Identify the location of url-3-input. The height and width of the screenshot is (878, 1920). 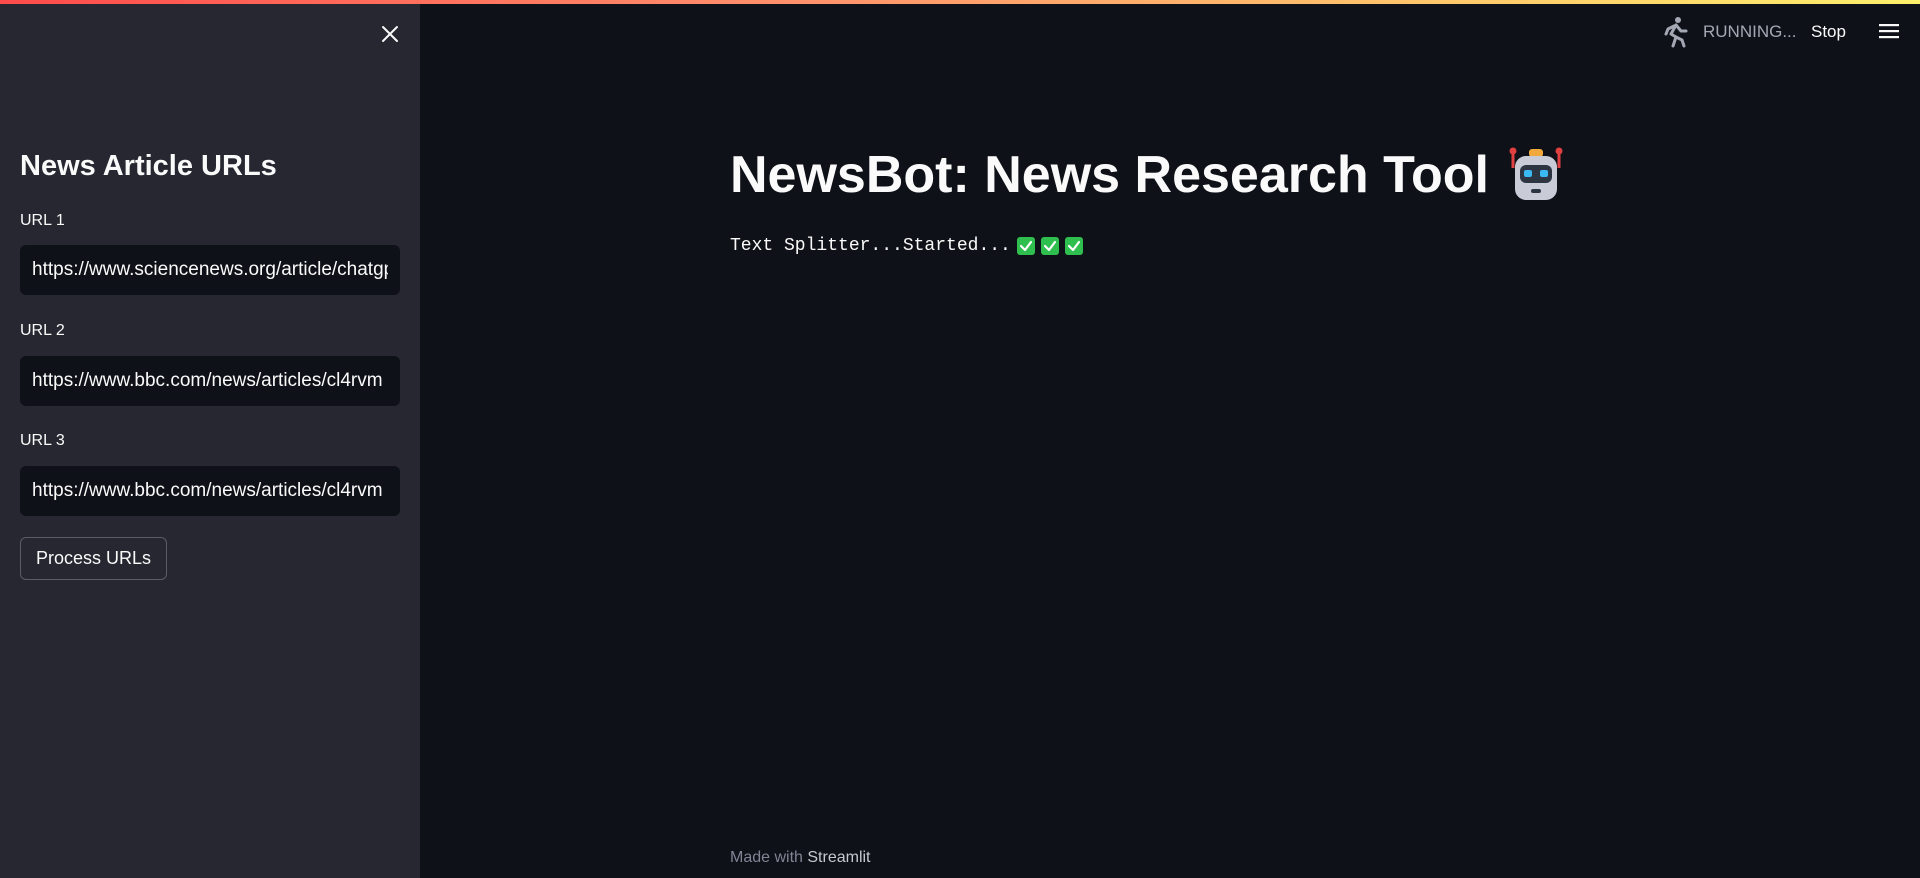
(210, 491).